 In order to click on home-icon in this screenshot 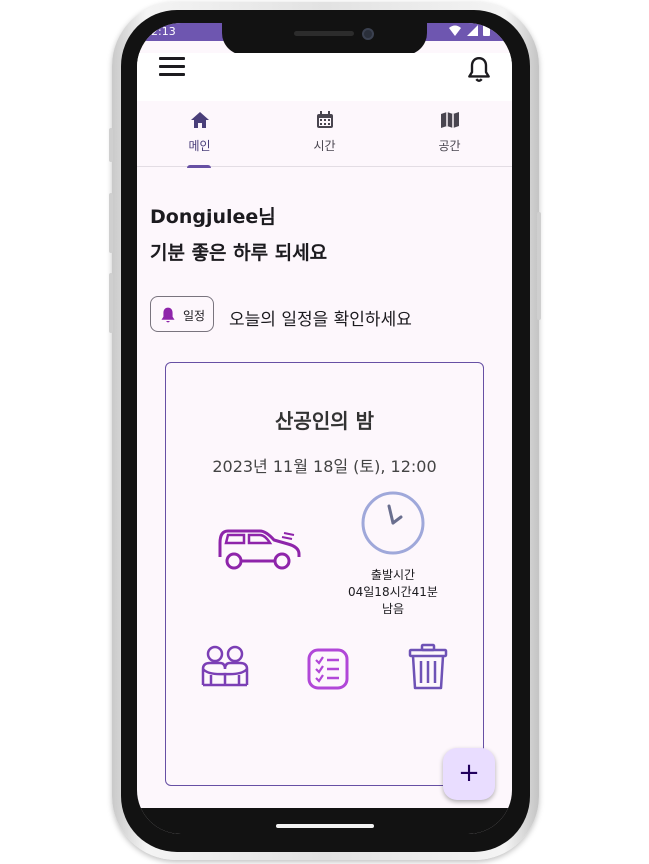, I will do `click(199, 120)`.